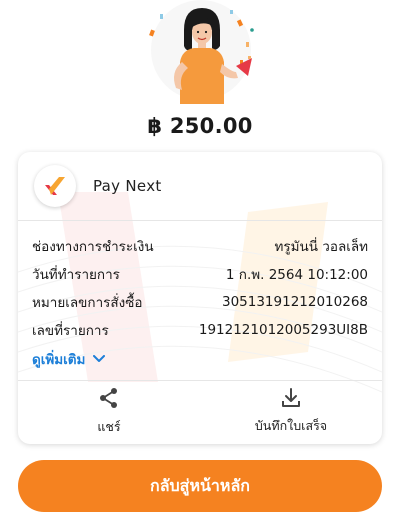  I want to click on detail-value: ทรูมันนี่ วอลเล็ท, so click(321, 247).